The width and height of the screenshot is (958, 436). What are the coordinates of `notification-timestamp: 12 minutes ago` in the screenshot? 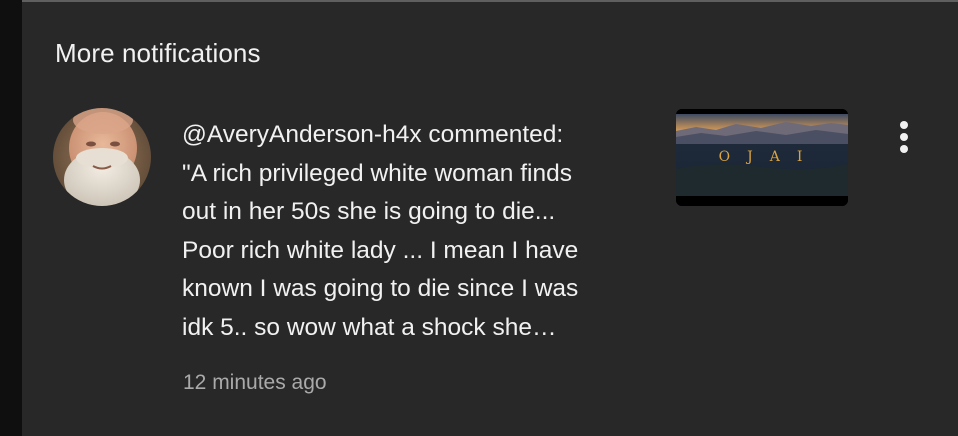 It's located at (255, 382).